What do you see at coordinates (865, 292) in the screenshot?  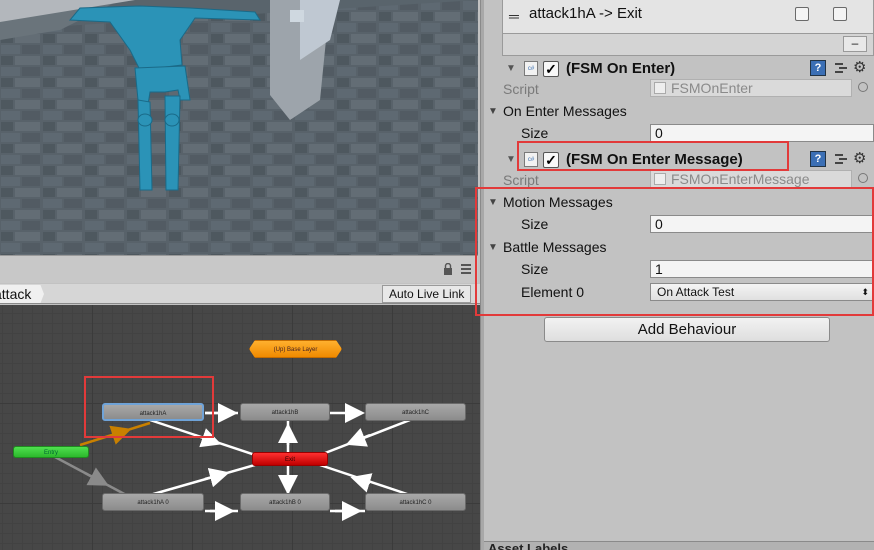 I see `dropdown-arrows-icon: ⬍` at bounding box center [865, 292].